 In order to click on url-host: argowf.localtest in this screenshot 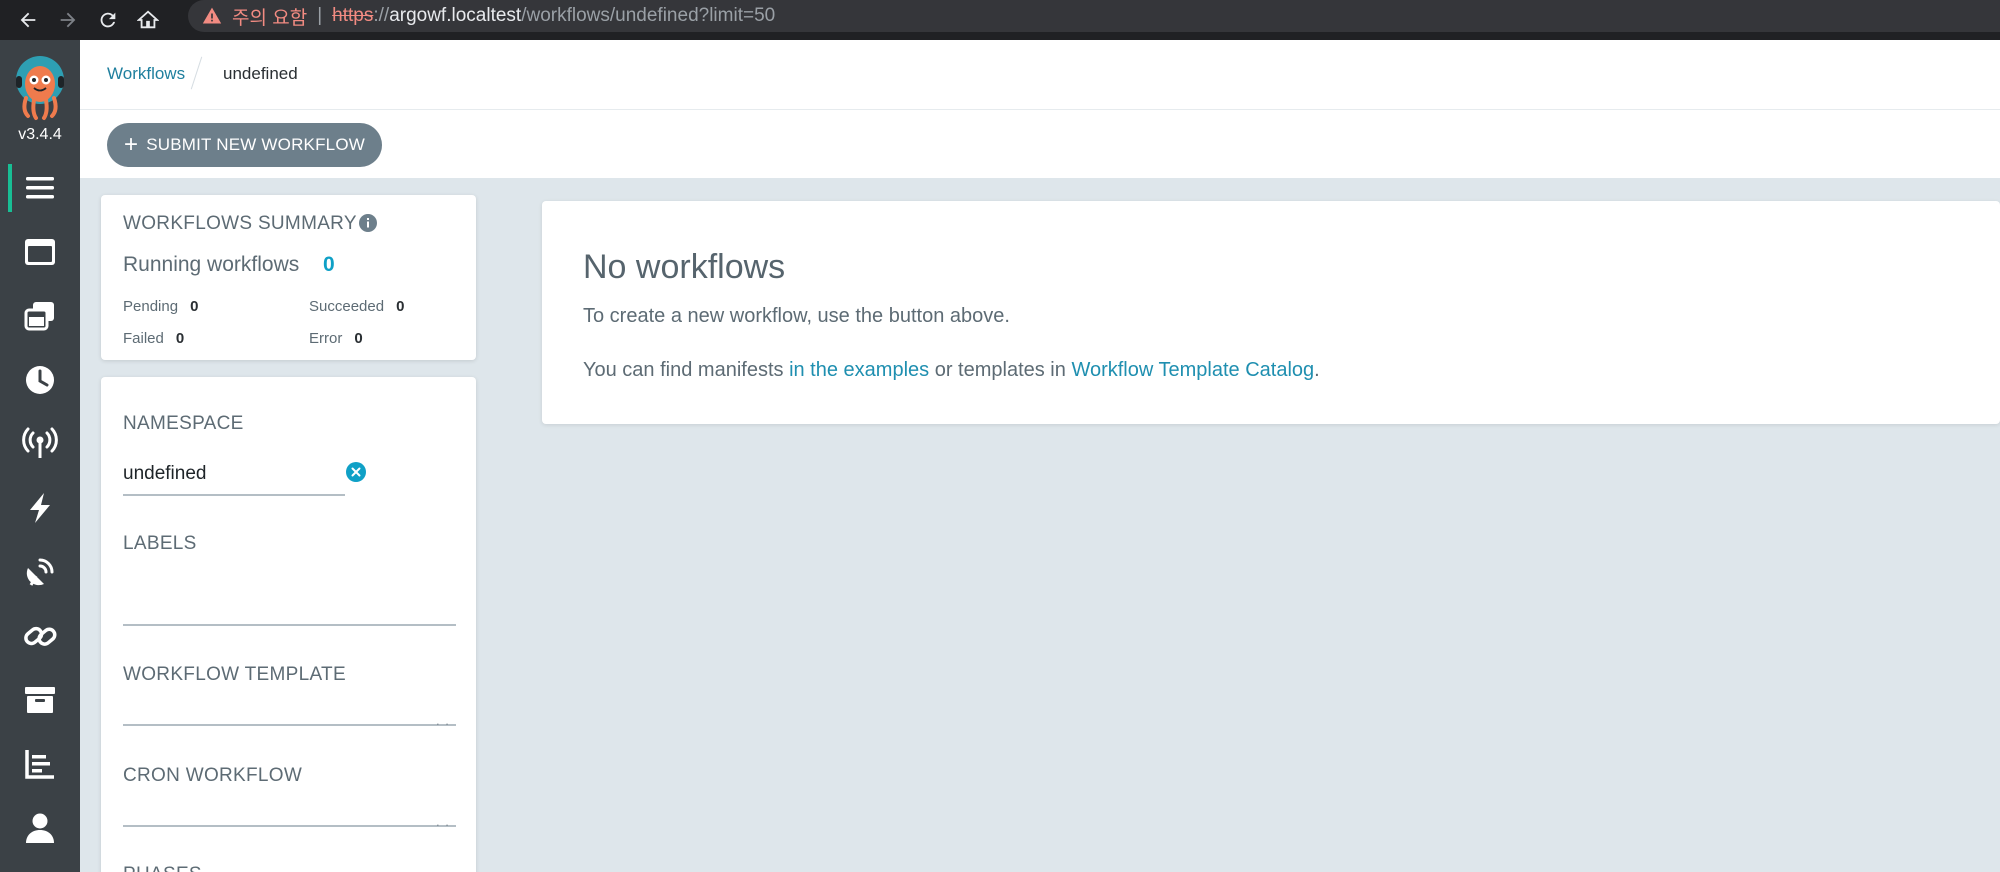, I will do `click(455, 15)`.